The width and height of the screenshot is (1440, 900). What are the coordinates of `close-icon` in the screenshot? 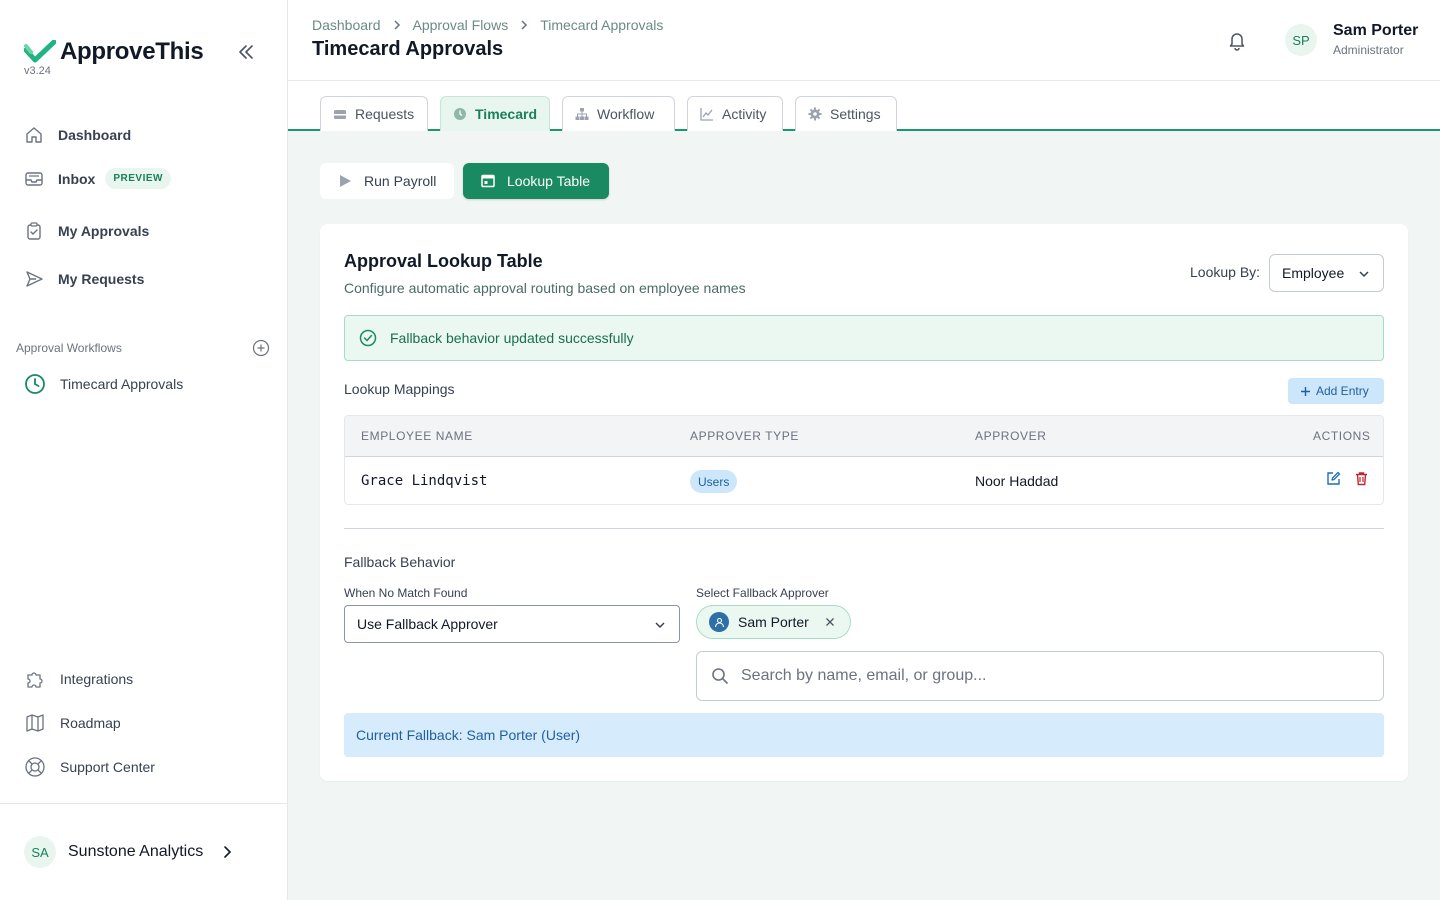 It's located at (830, 622).